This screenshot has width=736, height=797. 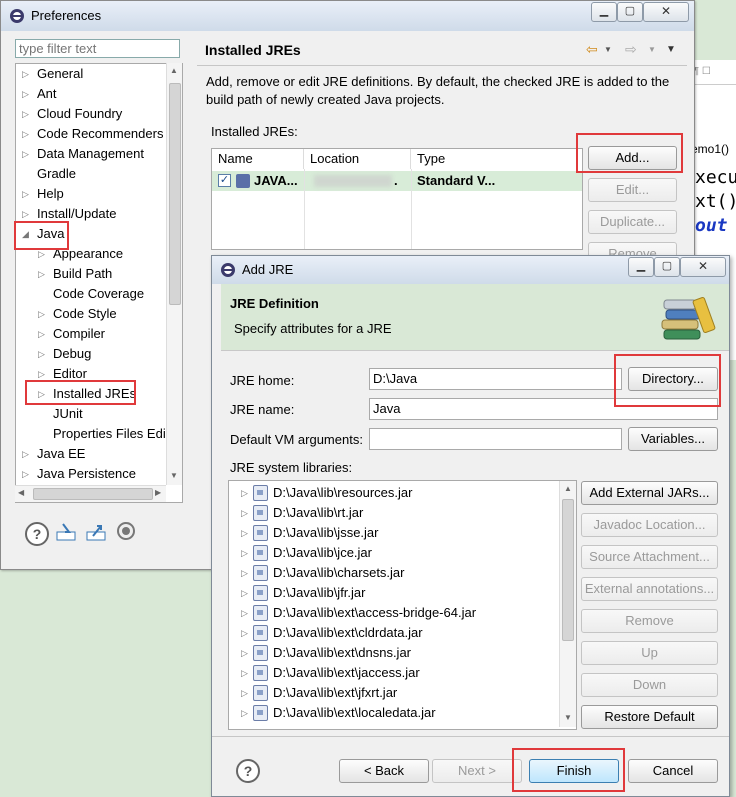 What do you see at coordinates (309, 593) in the screenshot?
I see `library-item: D:\Java\lib\jfr.jar` at bounding box center [309, 593].